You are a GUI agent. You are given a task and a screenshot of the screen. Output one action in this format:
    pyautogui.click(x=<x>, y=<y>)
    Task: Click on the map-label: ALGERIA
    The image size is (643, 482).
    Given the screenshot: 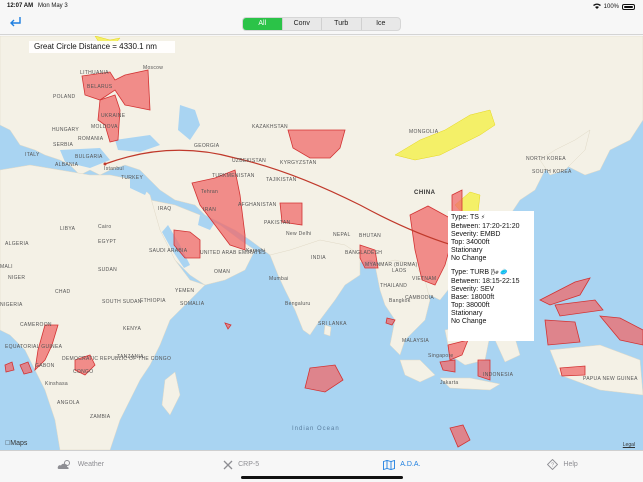 What is the action you would take?
    pyautogui.click(x=17, y=244)
    